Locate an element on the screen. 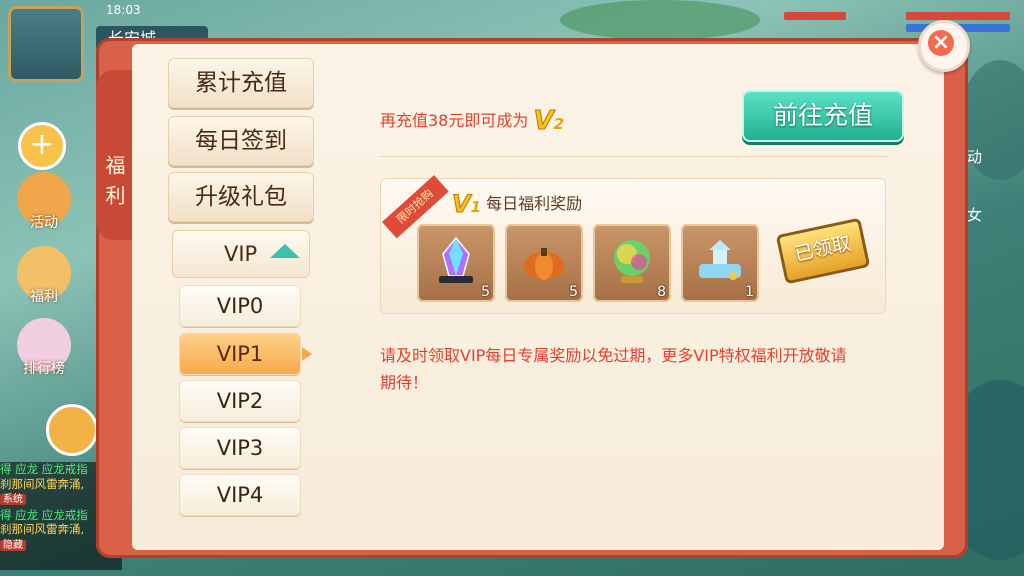 This screenshot has width=1024, height=576. close-icon: × is located at coordinates (941, 43).